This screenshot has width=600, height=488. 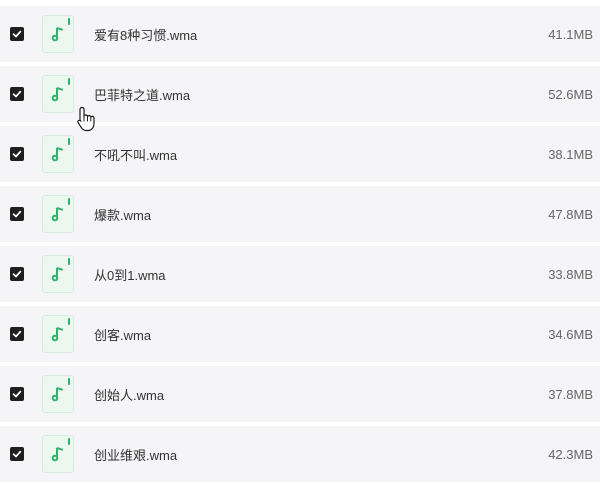 What do you see at coordinates (570, 454) in the screenshot?
I see `file-size: 42.3MB` at bounding box center [570, 454].